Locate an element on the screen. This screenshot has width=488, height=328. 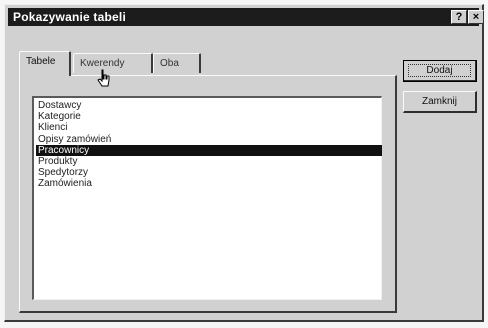
close-icon: × is located at coordinates (476, 17).